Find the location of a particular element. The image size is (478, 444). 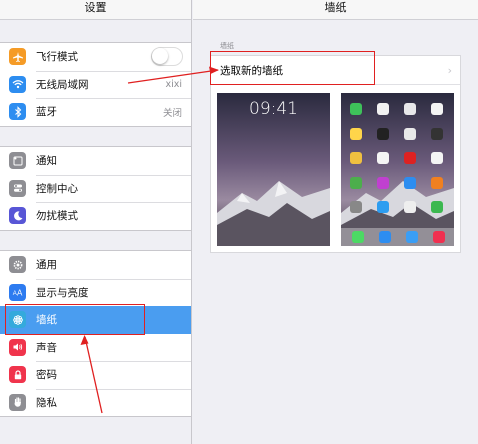

bluetooth-status-value: 关闭 is located at coordinates (172, 113).